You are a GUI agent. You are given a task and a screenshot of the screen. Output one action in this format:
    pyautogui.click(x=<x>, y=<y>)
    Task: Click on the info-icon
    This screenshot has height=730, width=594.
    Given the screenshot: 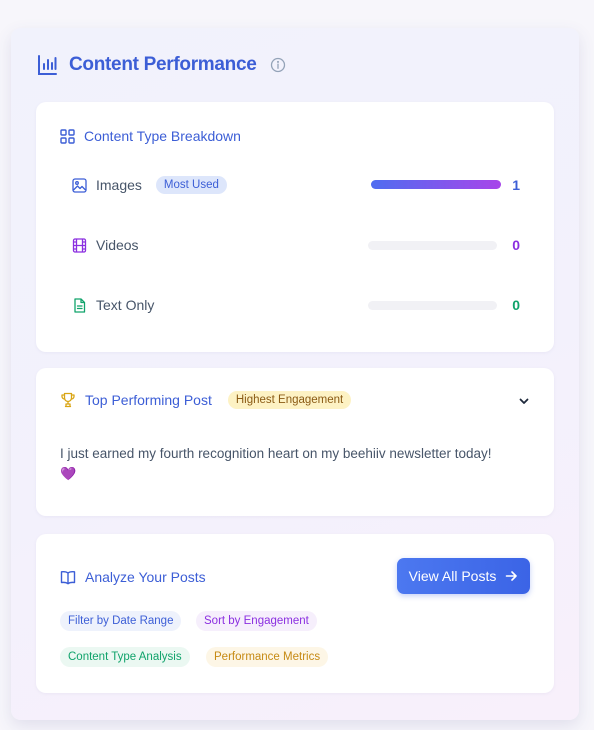 What is the action you would take?
    pyautogui.click(x=278, y=65)
    